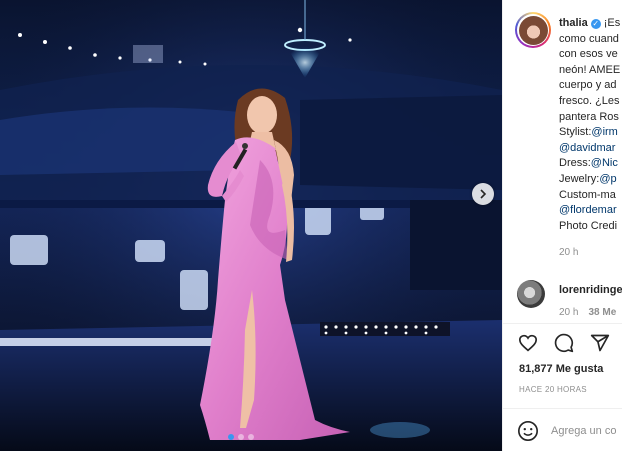 This screenshot has width=622, height=451. What do you see at coordinates (575, 132) in the screenshot?
I see `credit-label: Stylist:` at bounding box center [575, 132].